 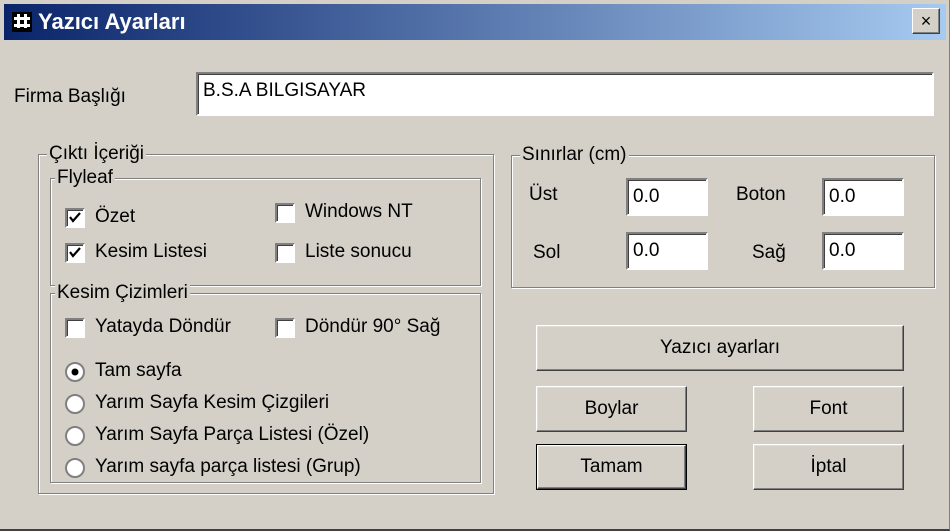 What do you see at coordinates (611, 409) in the screenshot?
I see `sizes-button: Boylar` at bounding box center [611, 409].